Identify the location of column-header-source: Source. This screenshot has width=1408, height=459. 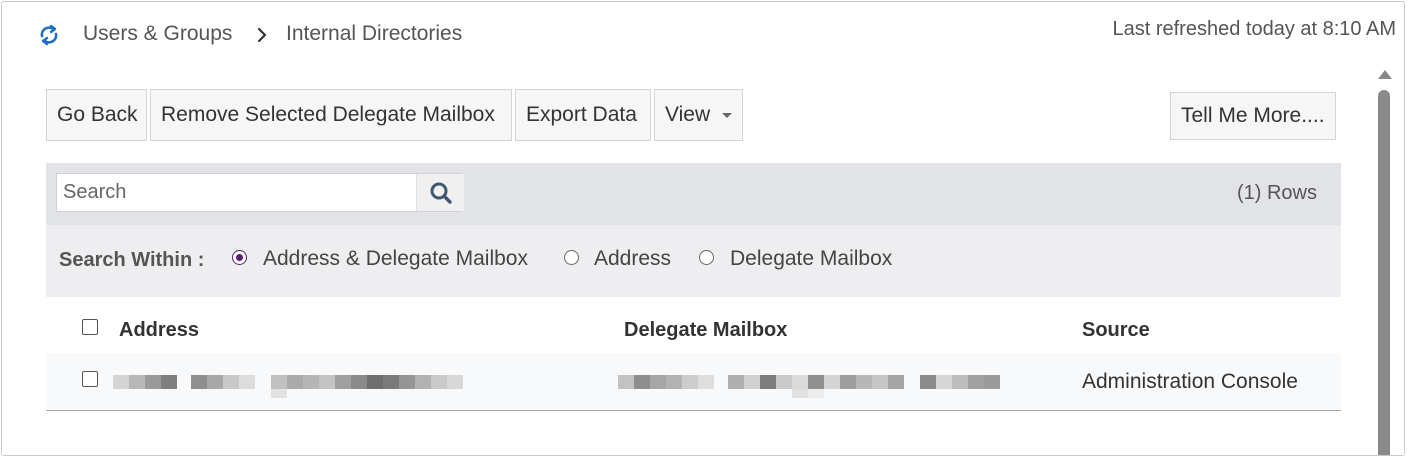
(1116, 330).